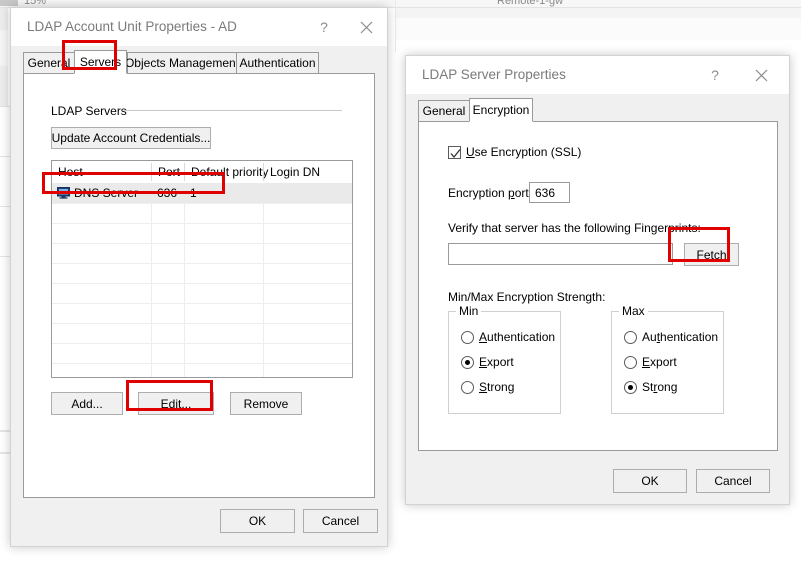  What do you see at coordinates (560, 254) in the screenshot?
I see `fingerprints-input` at bounding box center [560, 254].